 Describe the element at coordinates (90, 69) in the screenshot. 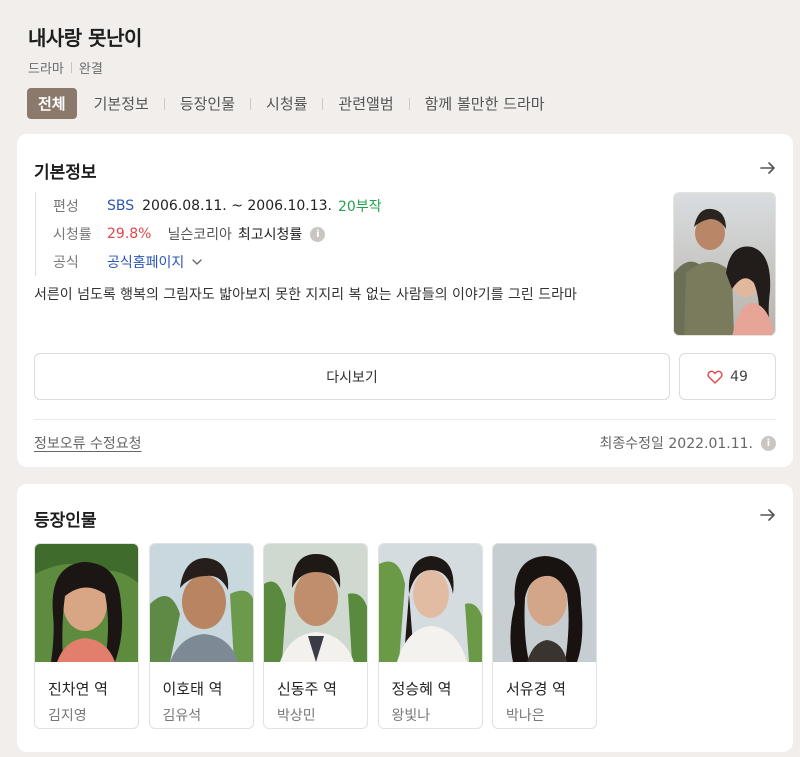

I see `status-label: 완결` at that location.